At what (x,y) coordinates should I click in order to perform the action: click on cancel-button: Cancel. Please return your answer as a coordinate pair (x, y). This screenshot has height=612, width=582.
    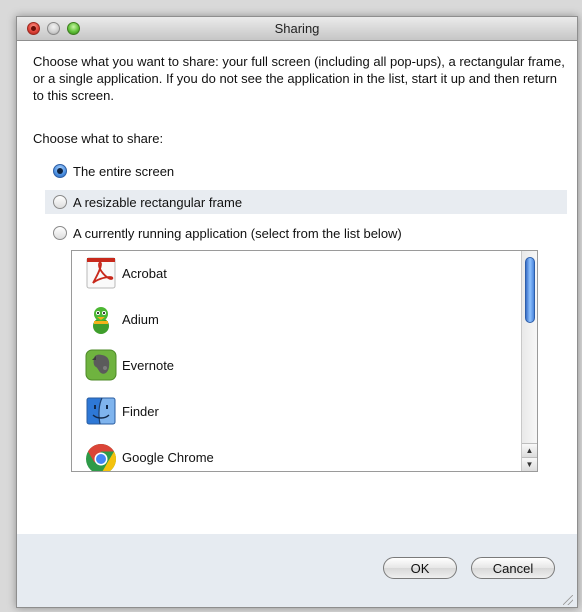
    Looking at the image, I should click on (513, 568).